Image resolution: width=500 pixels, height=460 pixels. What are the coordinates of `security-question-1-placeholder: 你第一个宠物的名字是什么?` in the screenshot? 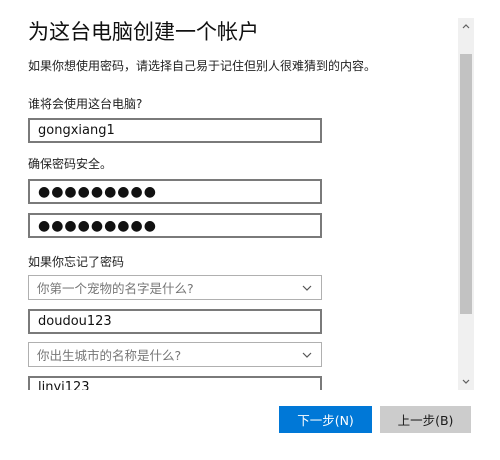 It's located at (115, 288).